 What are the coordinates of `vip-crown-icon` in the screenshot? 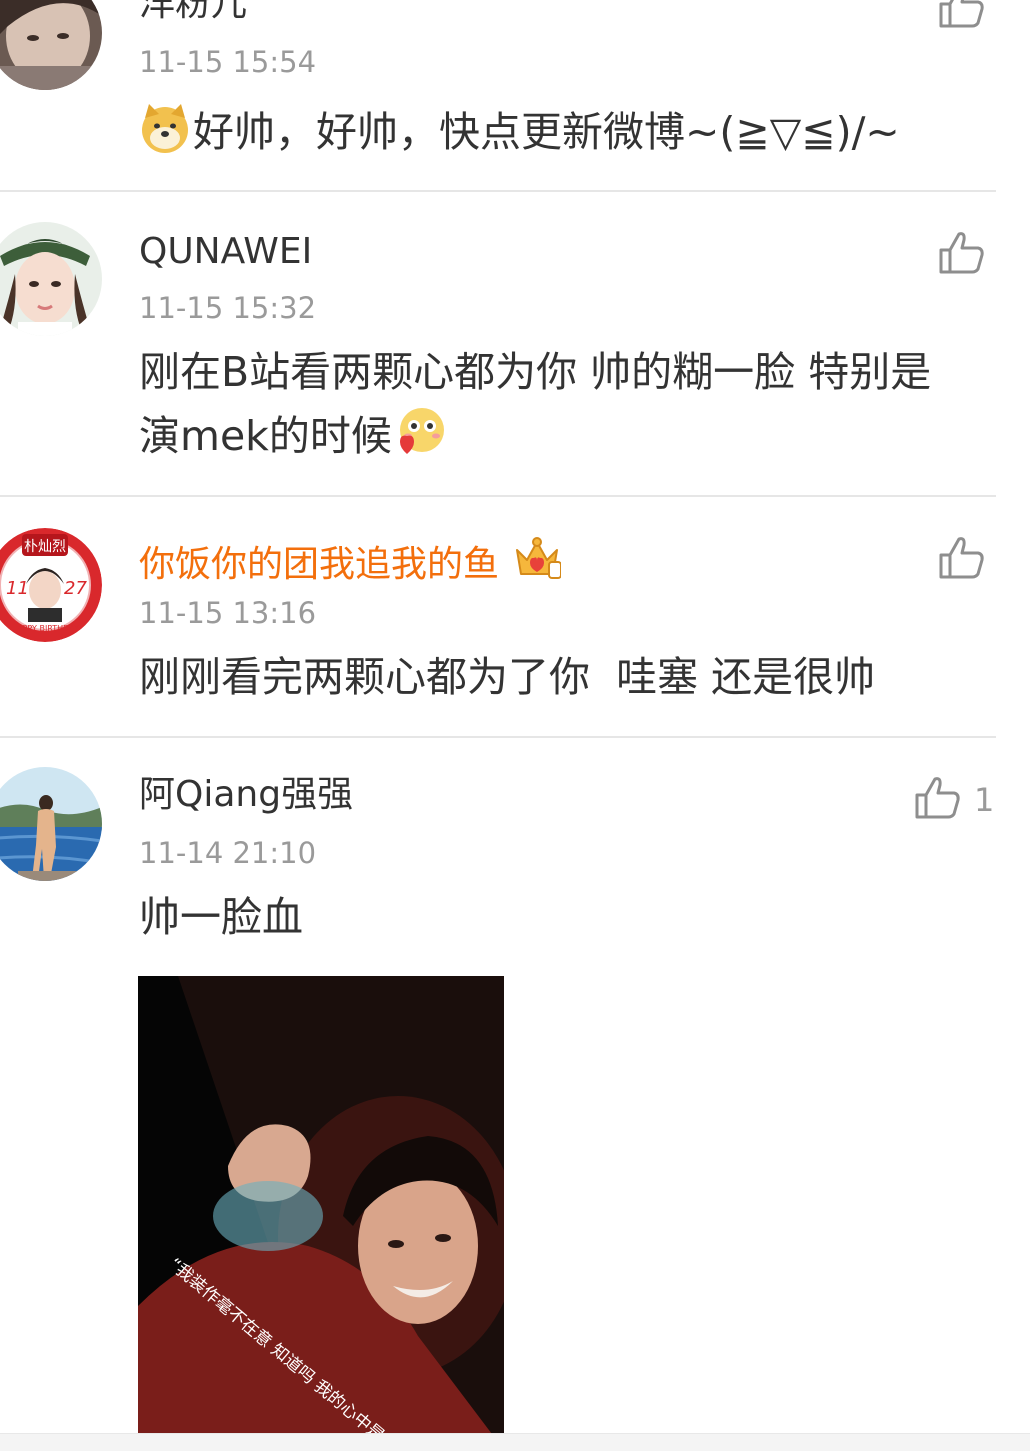 It's located at (539, 558).